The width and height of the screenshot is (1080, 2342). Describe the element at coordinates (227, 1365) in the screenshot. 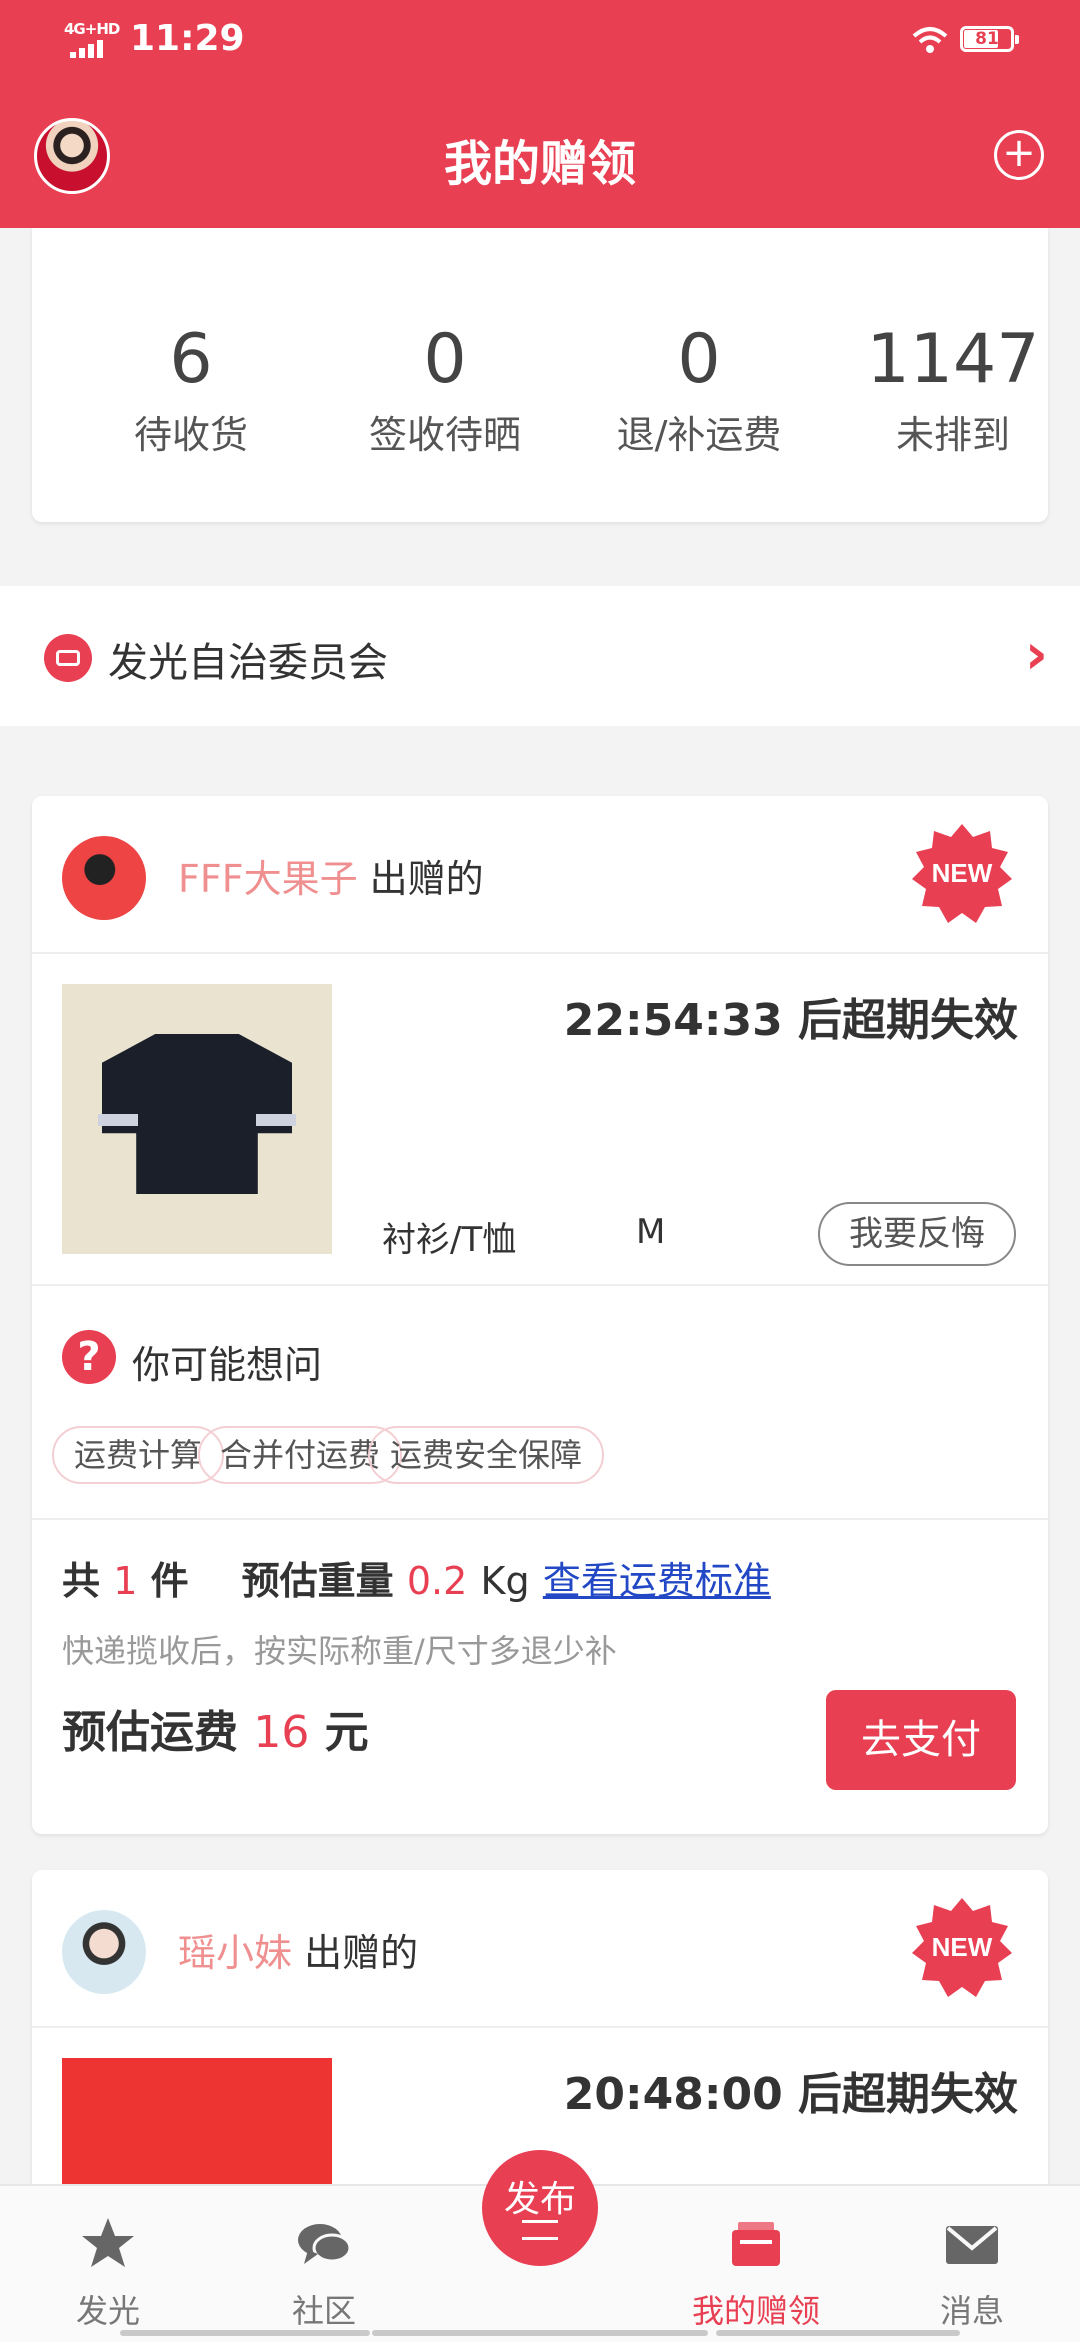

I see `faq-title: 你可能想问` at that location.